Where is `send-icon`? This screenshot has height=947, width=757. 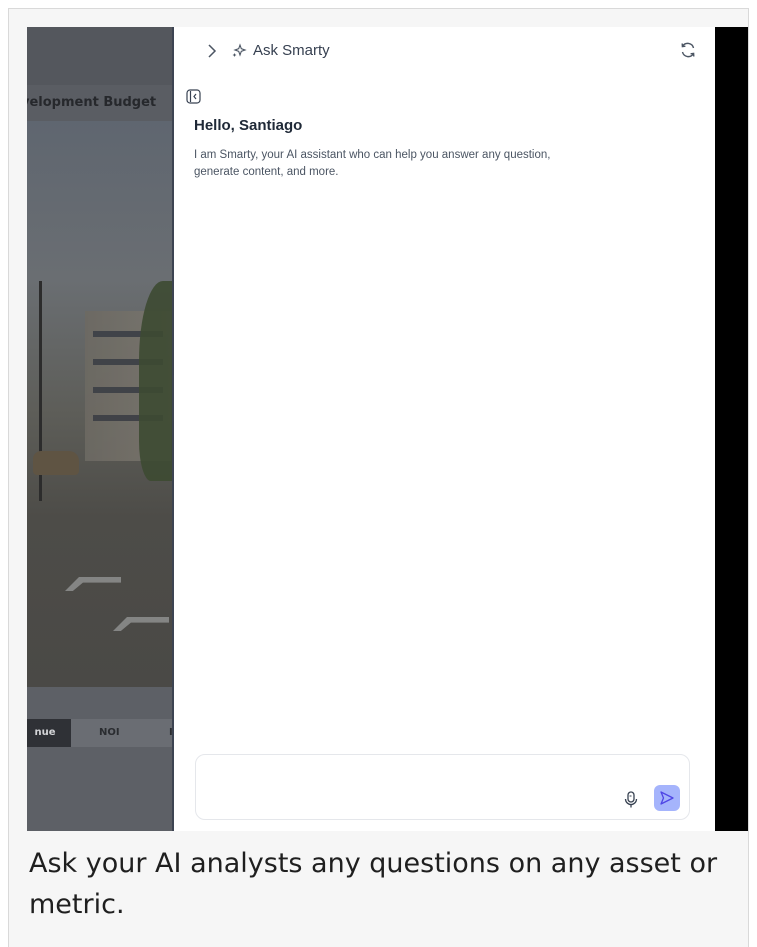
send-icon is located at coordinates (667, 798).